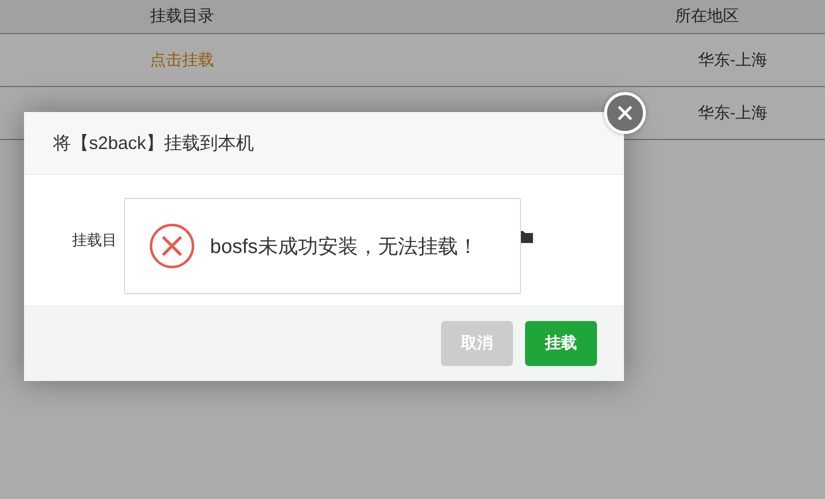 The image size is (825, 499). What do you see at coordinates (561, 343) in the screenshot?
I see `mount-button: 挂载` at bounding box center [561, 343].